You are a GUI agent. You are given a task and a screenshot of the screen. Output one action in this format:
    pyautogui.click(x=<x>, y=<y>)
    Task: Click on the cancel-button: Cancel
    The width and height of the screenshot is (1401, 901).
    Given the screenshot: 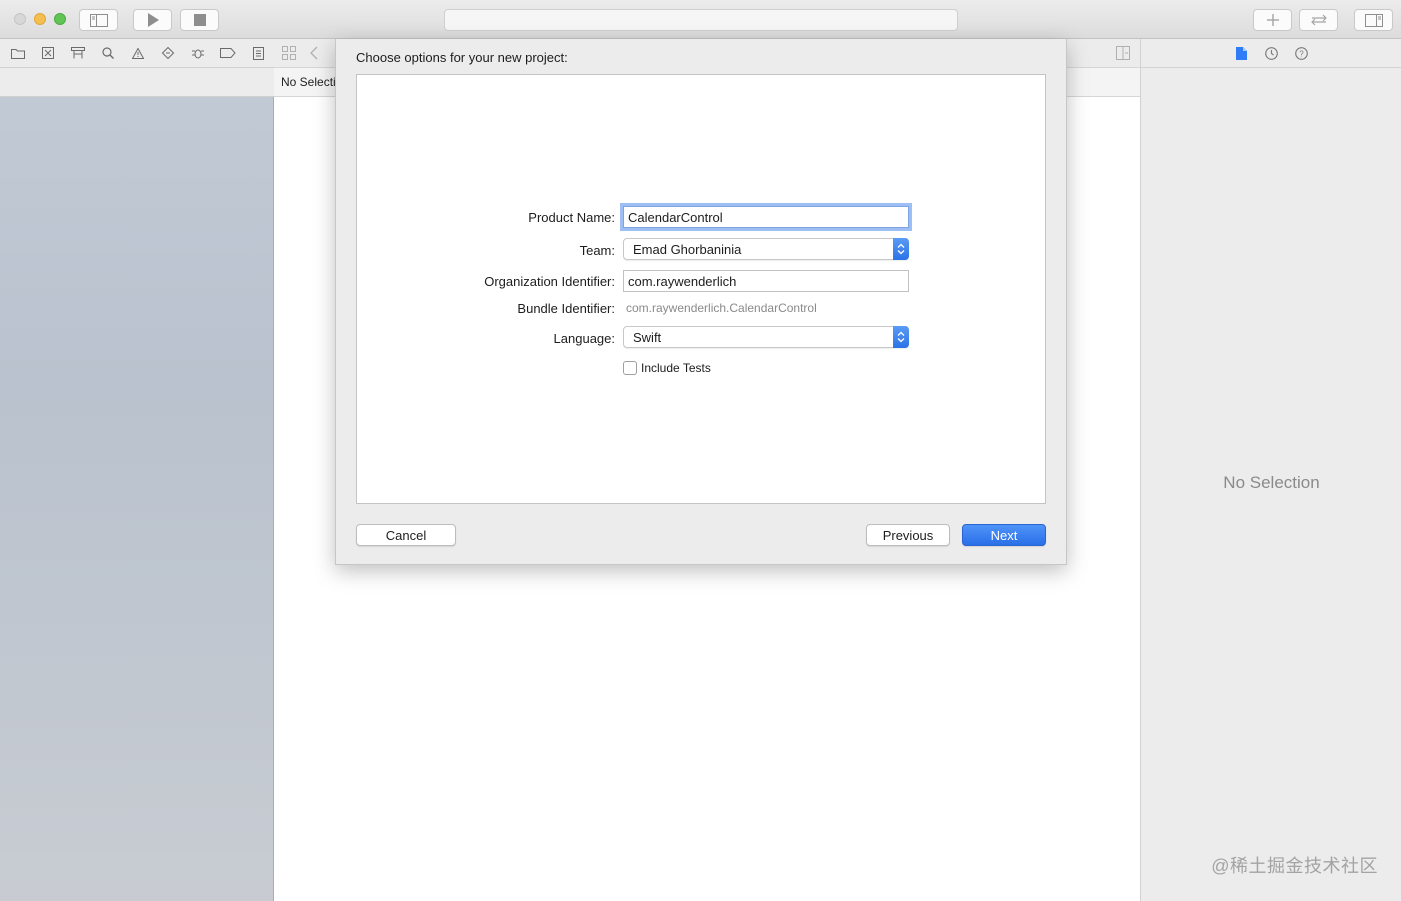 What is the action you would take?
    pyautogui.click(x=406, y=535)
    